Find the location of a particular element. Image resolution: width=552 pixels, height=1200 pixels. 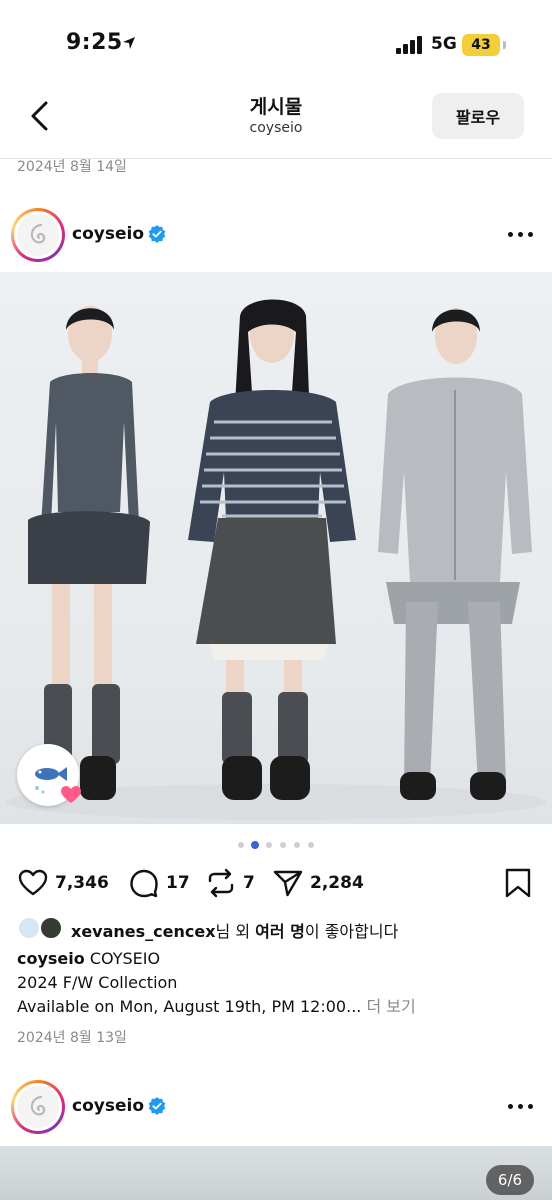

caption-username: coyseio is located at coordinates (51, 958).